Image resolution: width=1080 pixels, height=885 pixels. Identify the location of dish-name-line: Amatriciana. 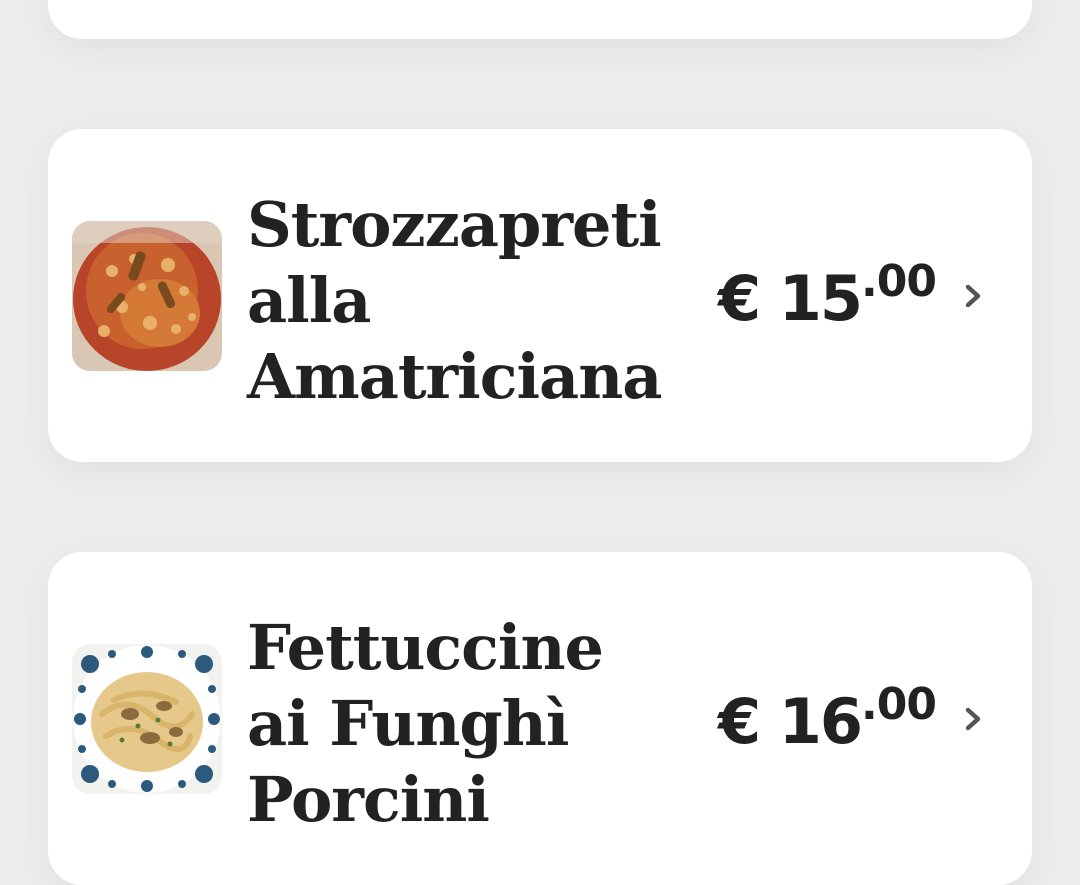
(454, 376).